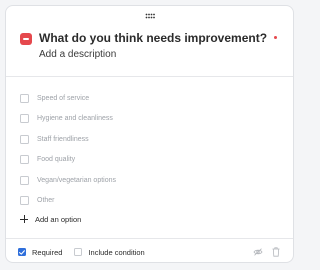  I want to click on add-option-button: Add an option, so click(50, 219).